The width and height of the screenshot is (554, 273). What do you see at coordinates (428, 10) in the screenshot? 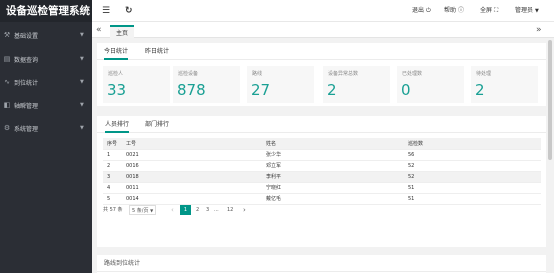
I see `power-icon: ⏻` at bounding box center [428, 10].